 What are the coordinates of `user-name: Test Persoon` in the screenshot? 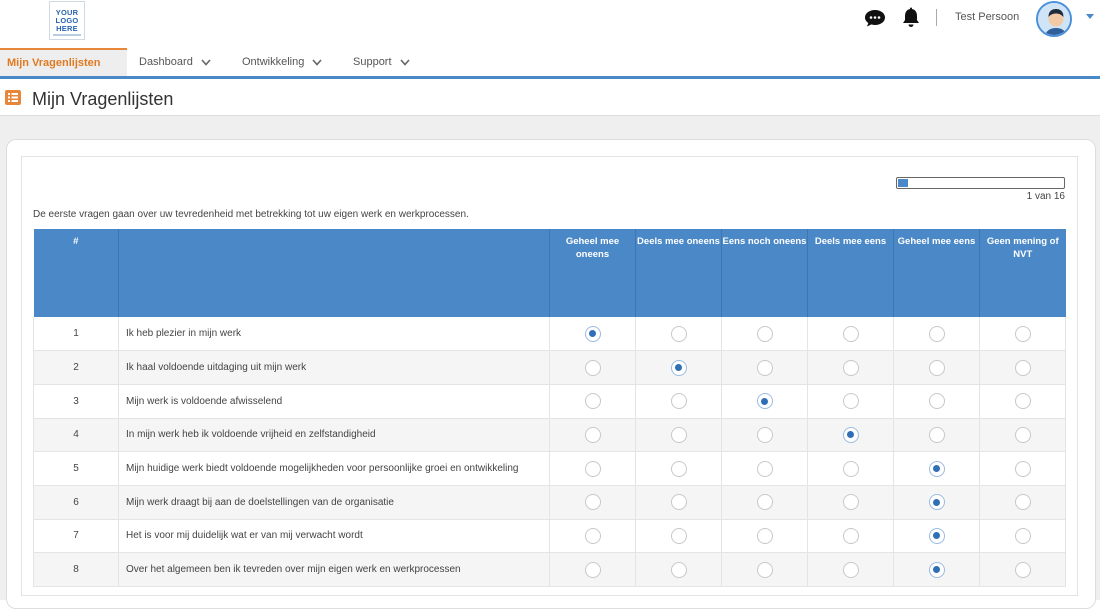 It's located at (987, 17).